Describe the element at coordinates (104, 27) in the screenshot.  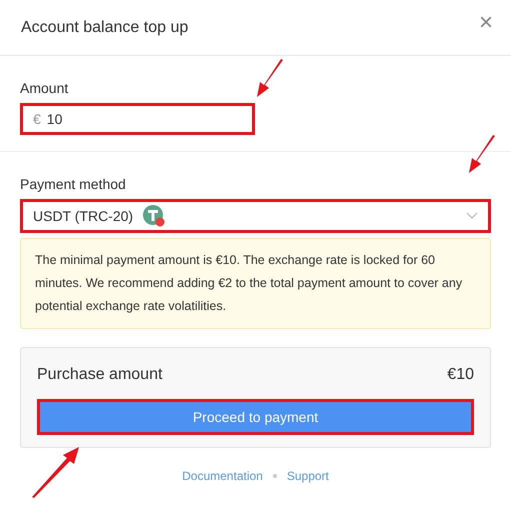
I see `dialog-title: Account balance top up` at that location.